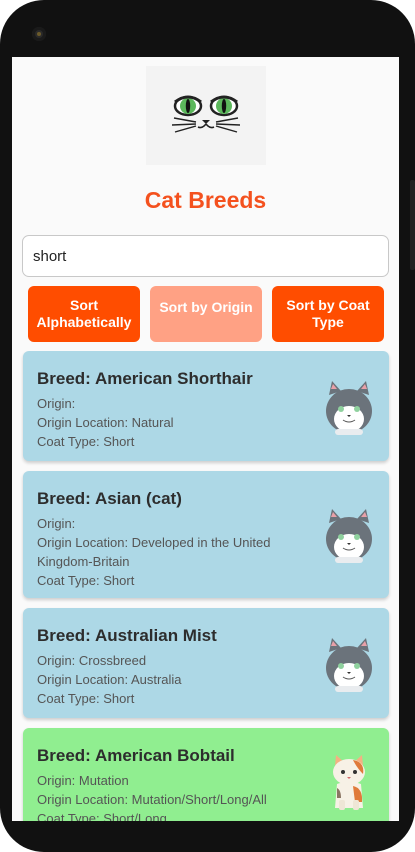 Image resolution: width=415 pixels, height=852 pixels. I want to click on breed-origin-location: Origin Location: Mutation/Short/Long/All, so click(152, 799).